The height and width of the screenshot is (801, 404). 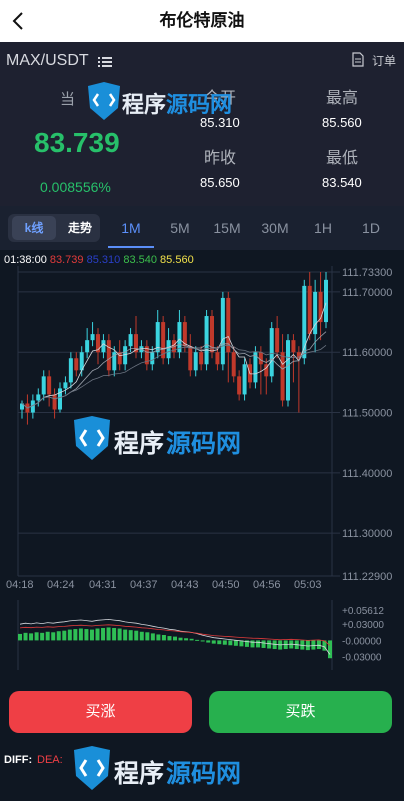 I want to click on buy-up-button: 买涨, so click(x=100, y=712).